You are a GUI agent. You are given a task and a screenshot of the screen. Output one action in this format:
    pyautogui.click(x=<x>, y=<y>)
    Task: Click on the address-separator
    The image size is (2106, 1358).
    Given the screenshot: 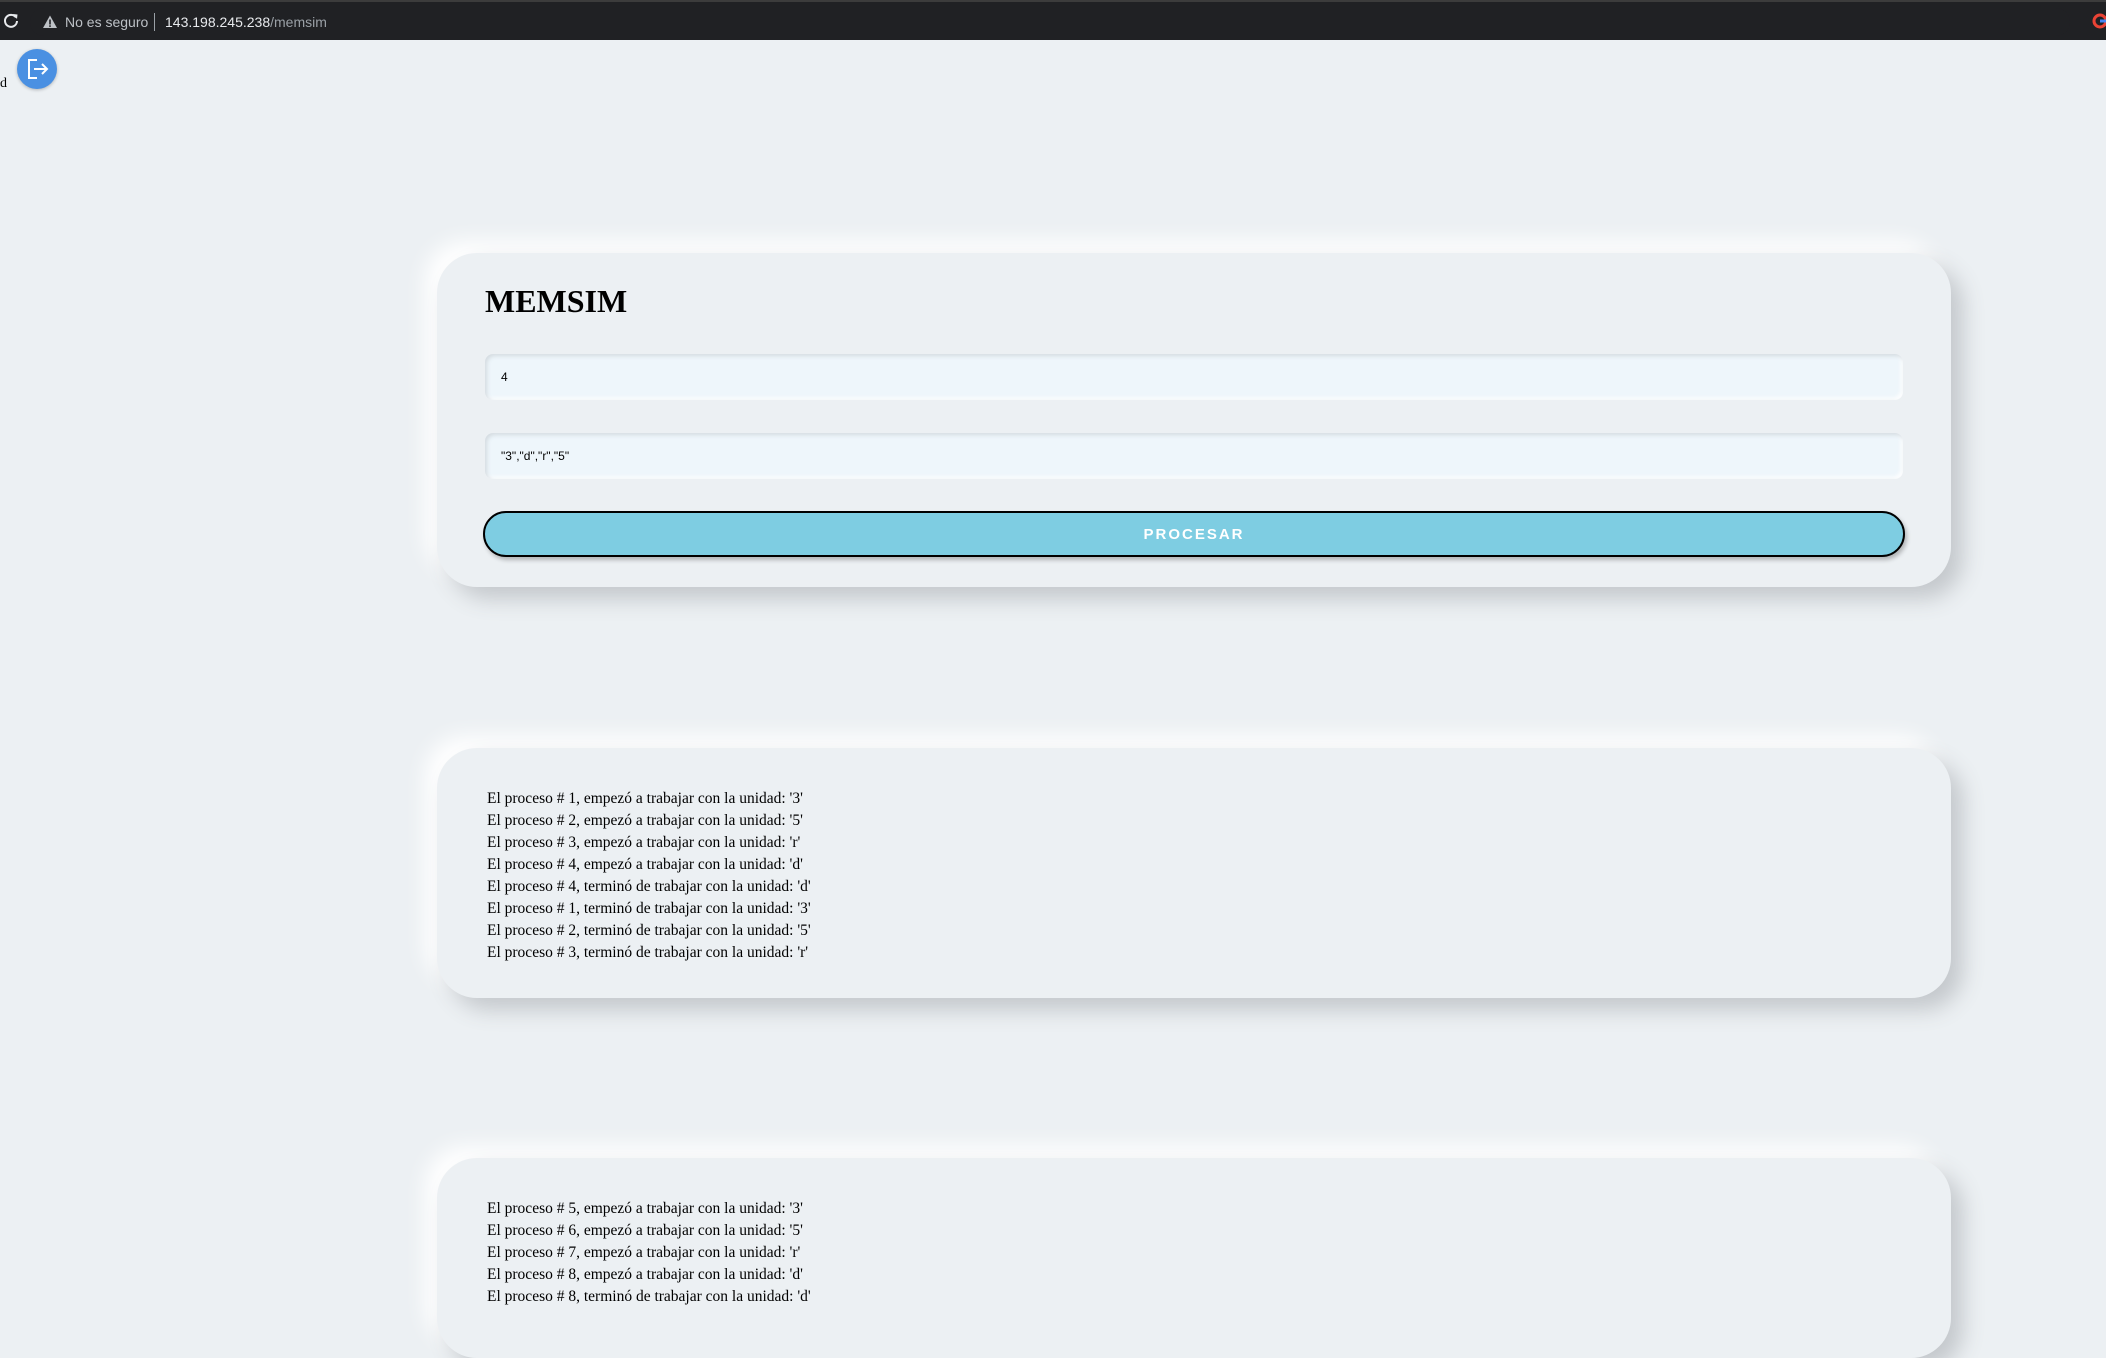 What is the action you would take?
    pyautogui.click(x=154, y=22)
    